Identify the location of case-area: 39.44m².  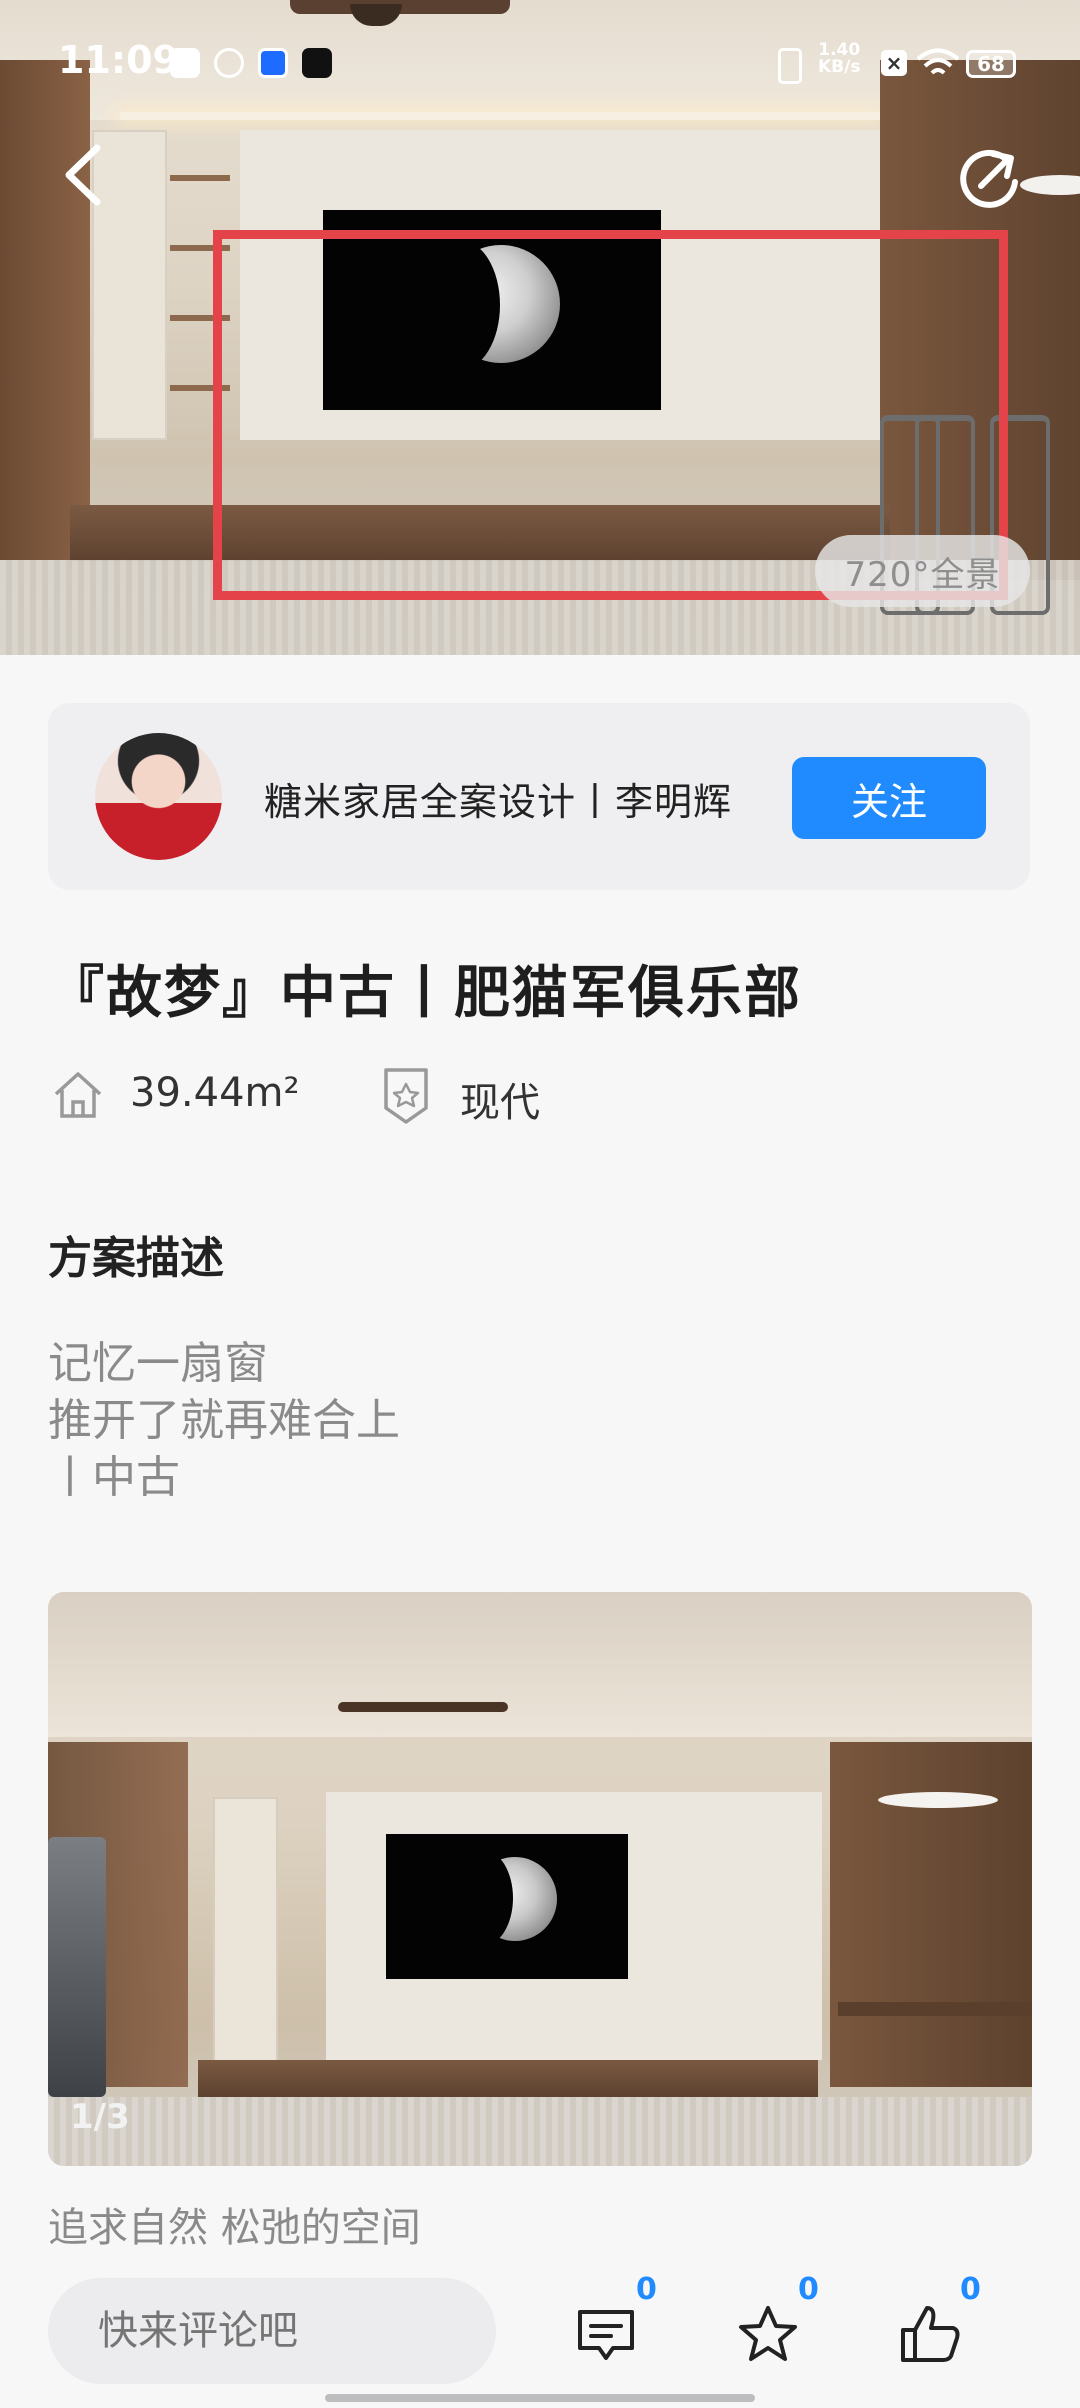
(215, 1093).